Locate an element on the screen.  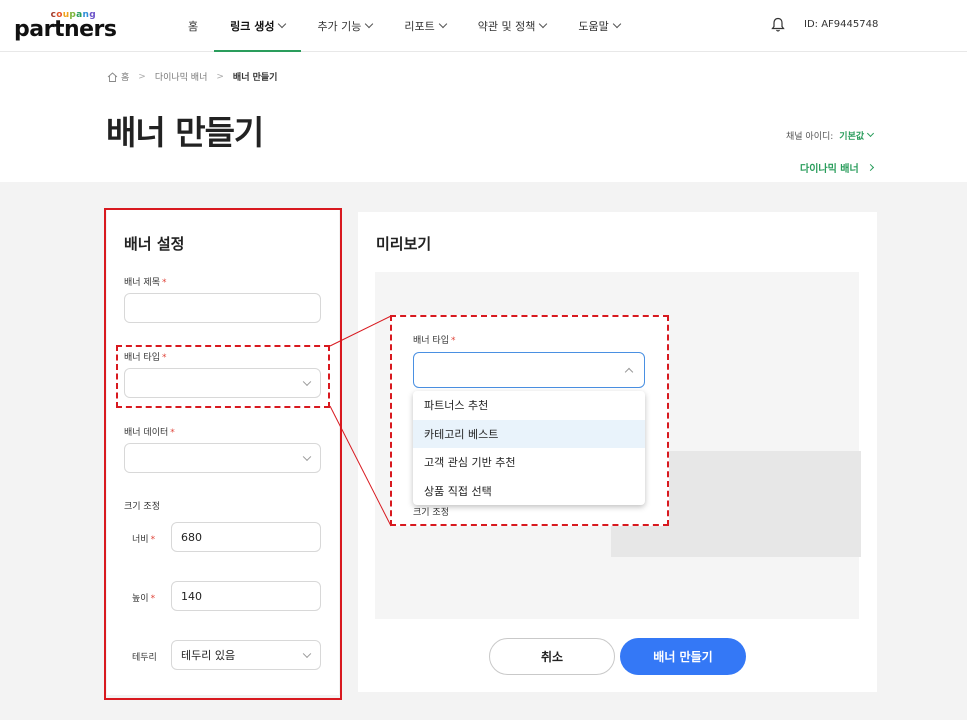
callout-banner-type-label: 배너 타입 * is located at coordinates (434, 341).